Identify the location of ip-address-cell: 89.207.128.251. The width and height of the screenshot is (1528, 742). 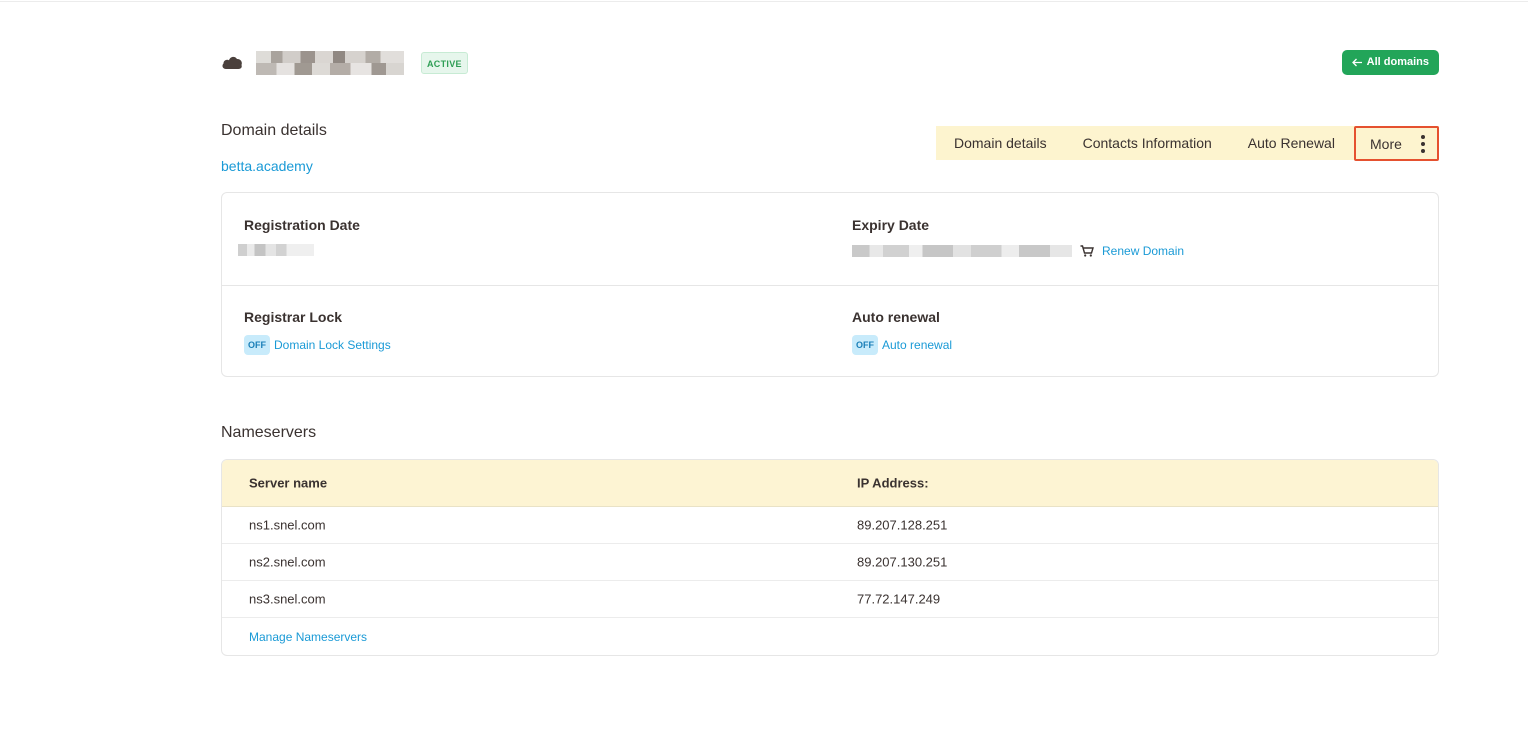
(902, 525).